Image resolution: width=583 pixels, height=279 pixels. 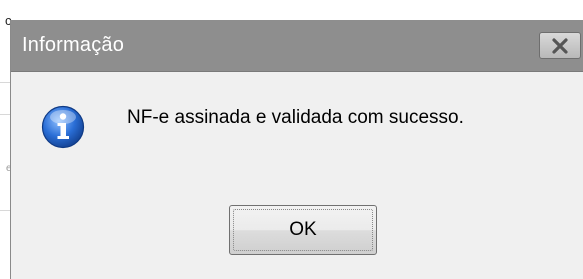 I want to click on ok-button-label: OK, so click(x=303, y=229).